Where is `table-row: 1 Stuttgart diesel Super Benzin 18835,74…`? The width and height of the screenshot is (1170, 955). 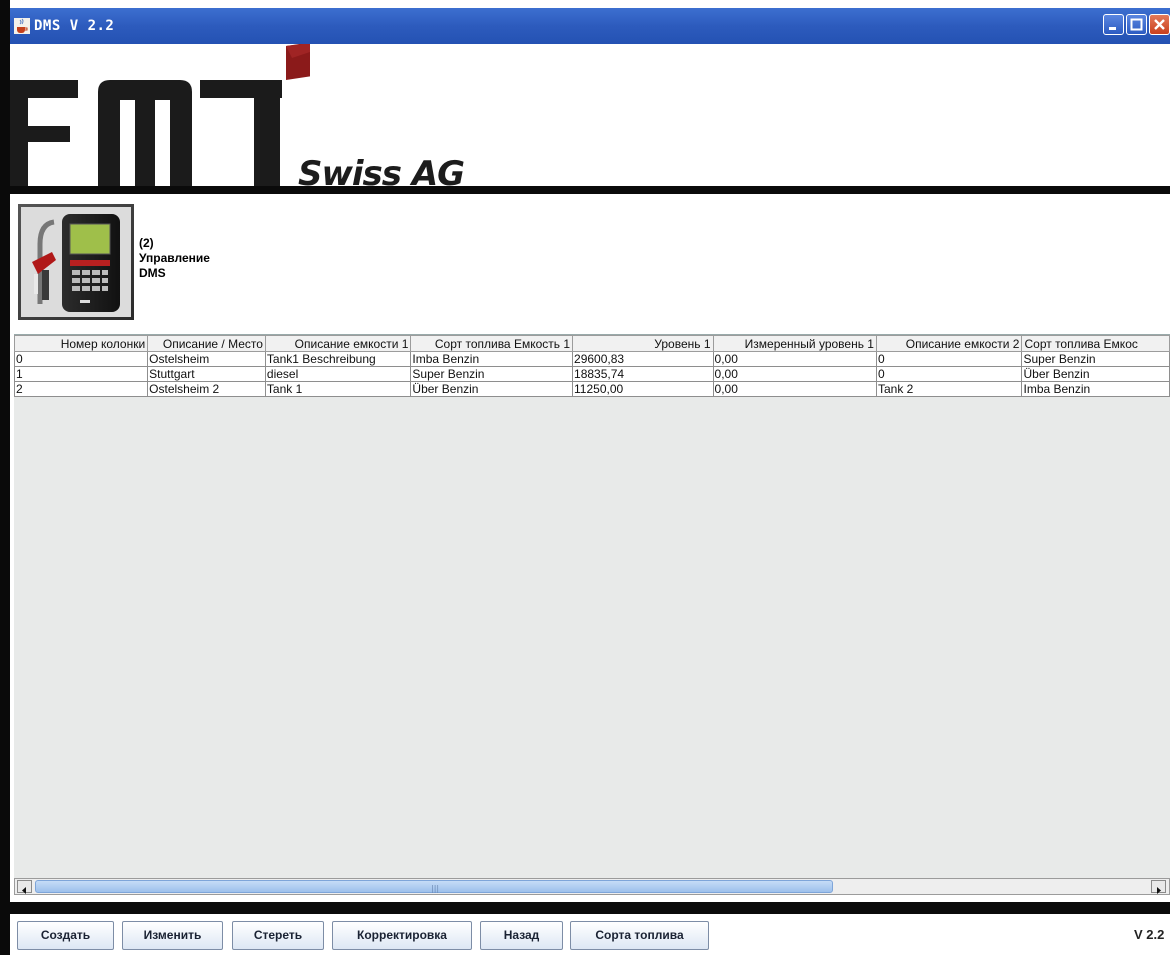 table-row: 1 Stuttgart diesel Super Benzin 18835,74… is located at coordinates (591, 374).